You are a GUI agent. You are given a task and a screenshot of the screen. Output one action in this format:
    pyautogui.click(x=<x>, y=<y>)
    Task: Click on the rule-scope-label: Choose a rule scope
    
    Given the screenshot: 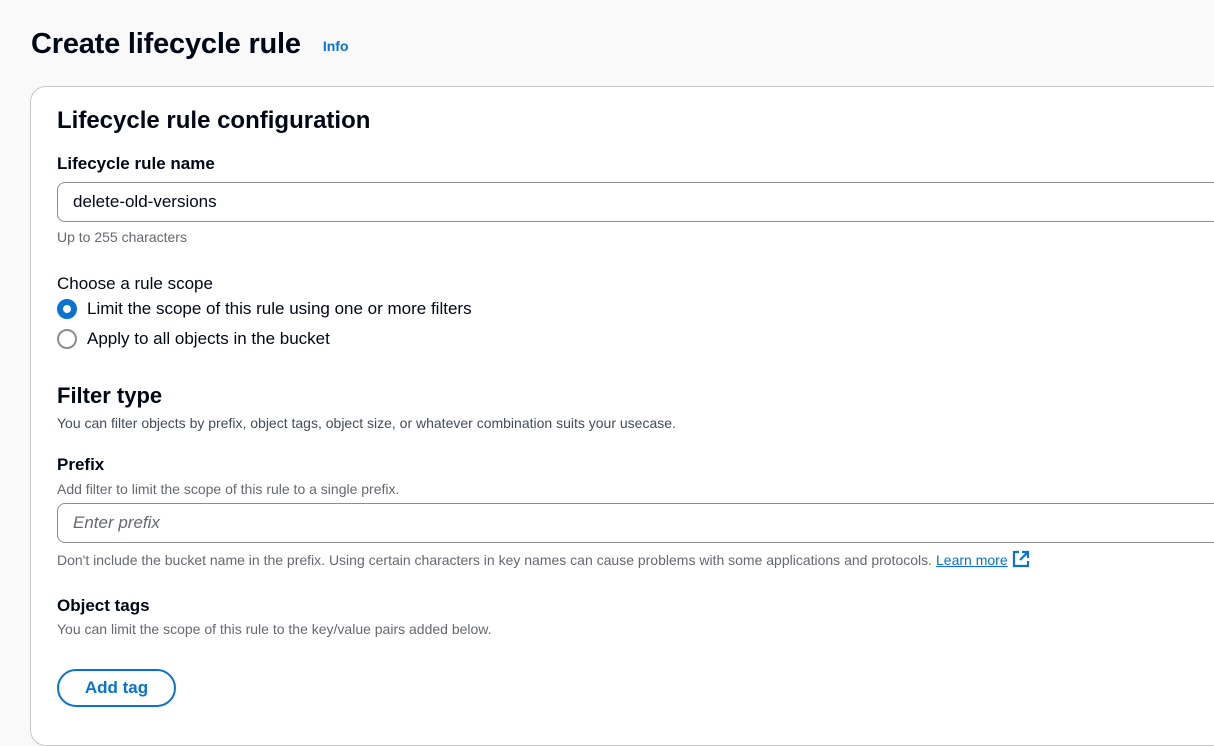 What is the action you would take?
    pyautogui.click(x=135, y=283)
    